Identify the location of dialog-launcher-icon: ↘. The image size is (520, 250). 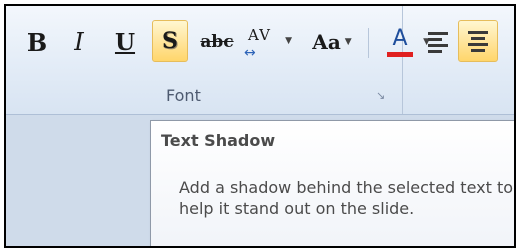
(382, 96).